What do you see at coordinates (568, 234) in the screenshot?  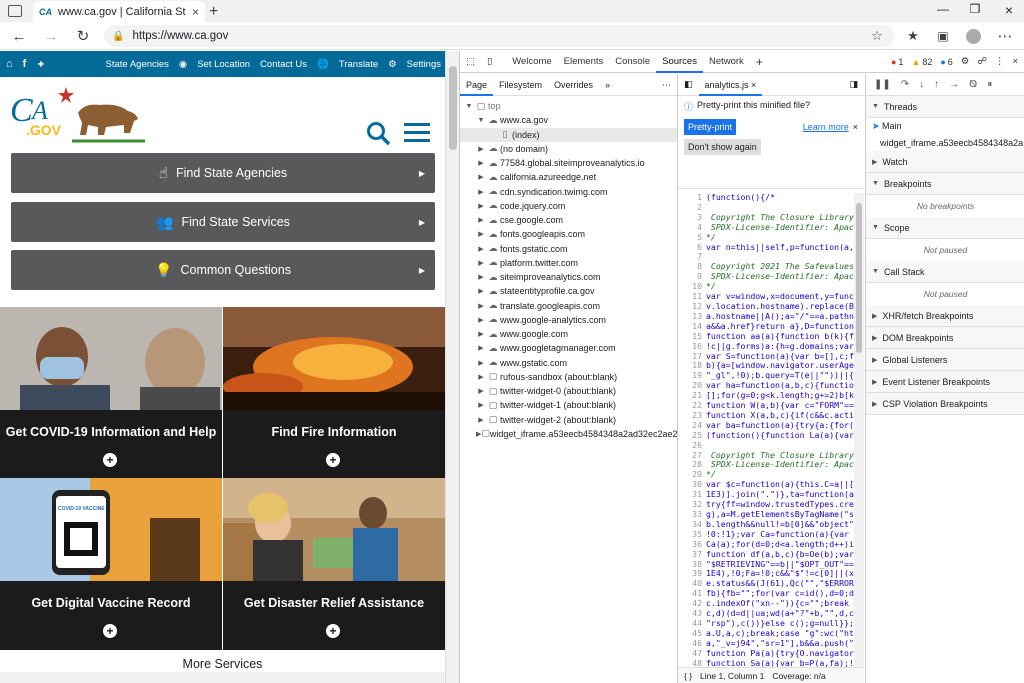 I see `tree-item: ▶ ☁ fonts.googleapis.com` at bounding box center [568, 234].